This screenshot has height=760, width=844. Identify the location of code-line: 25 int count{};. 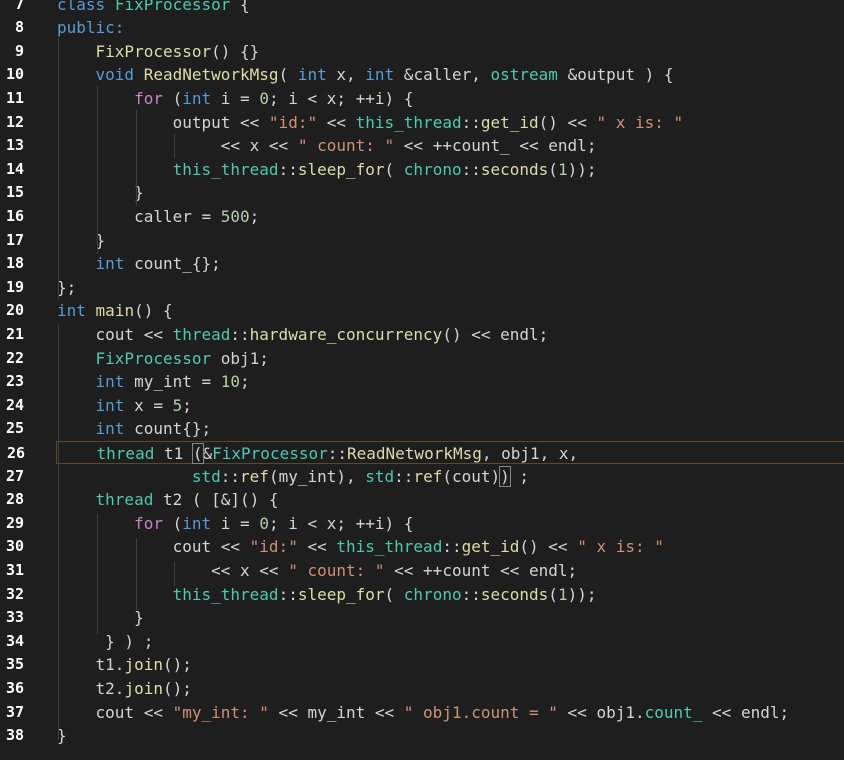
(422, 429).